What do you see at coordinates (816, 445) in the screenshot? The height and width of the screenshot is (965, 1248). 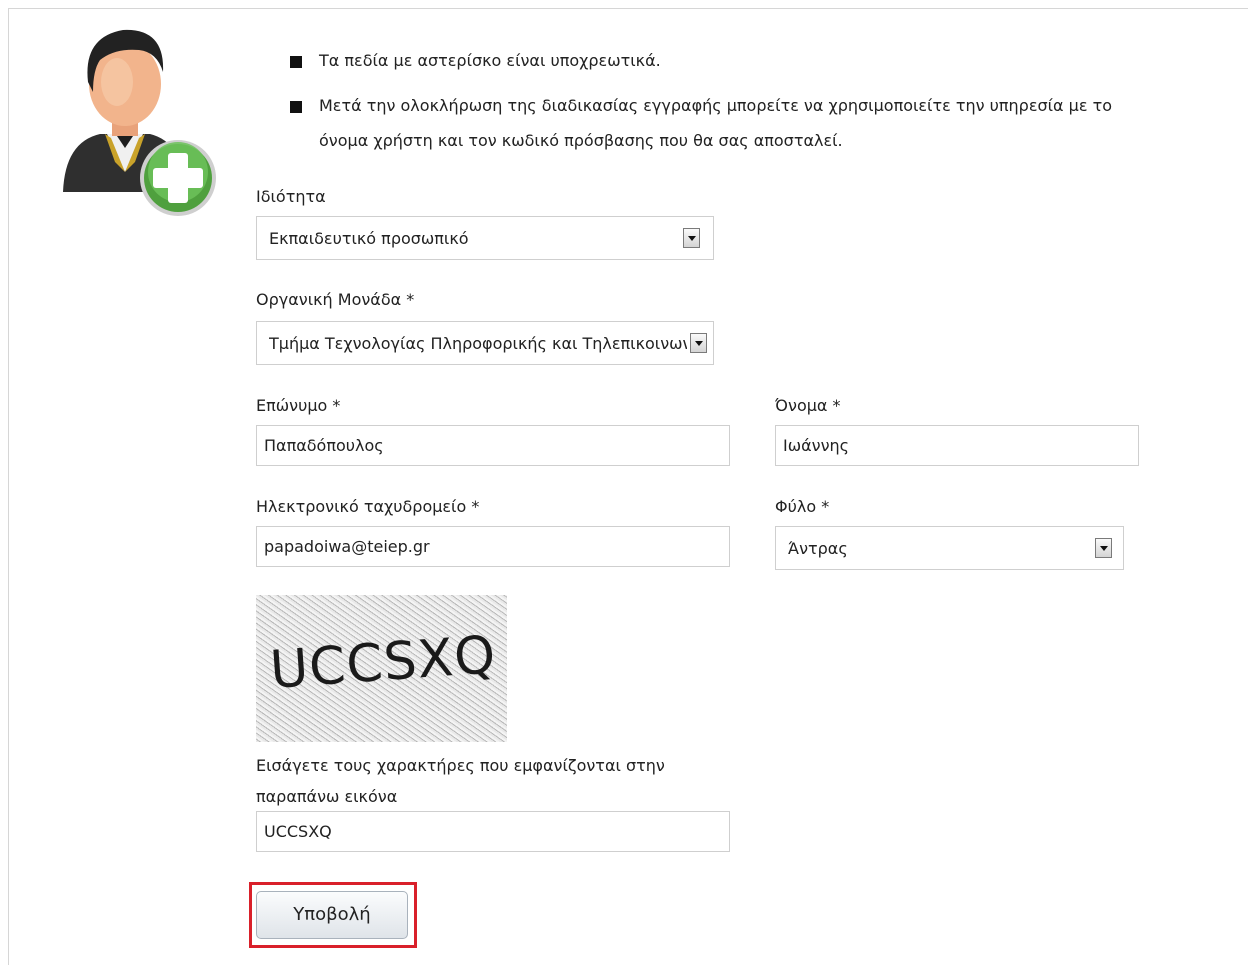 I see `name-input-value: Ιωάννης` at bounding box center [816, 445].